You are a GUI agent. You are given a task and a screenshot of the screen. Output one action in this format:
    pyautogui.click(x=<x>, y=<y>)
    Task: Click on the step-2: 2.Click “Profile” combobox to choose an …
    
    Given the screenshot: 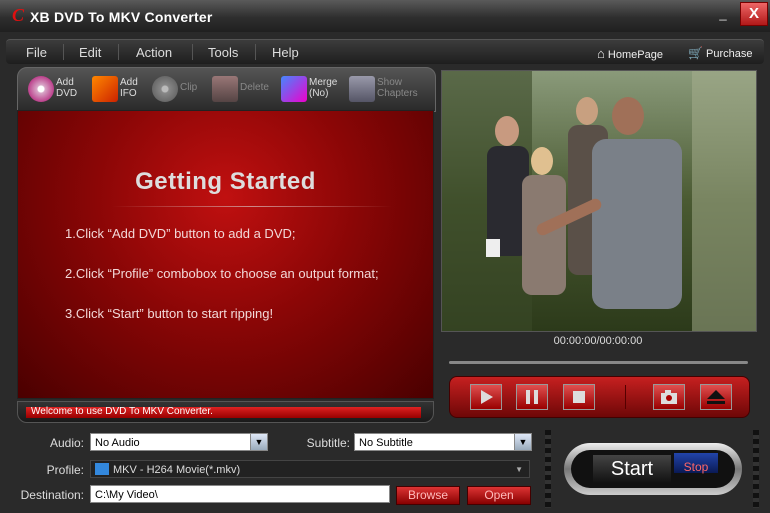 What is the action you would take?
    pyautogui.click(x=222, y=273)
    